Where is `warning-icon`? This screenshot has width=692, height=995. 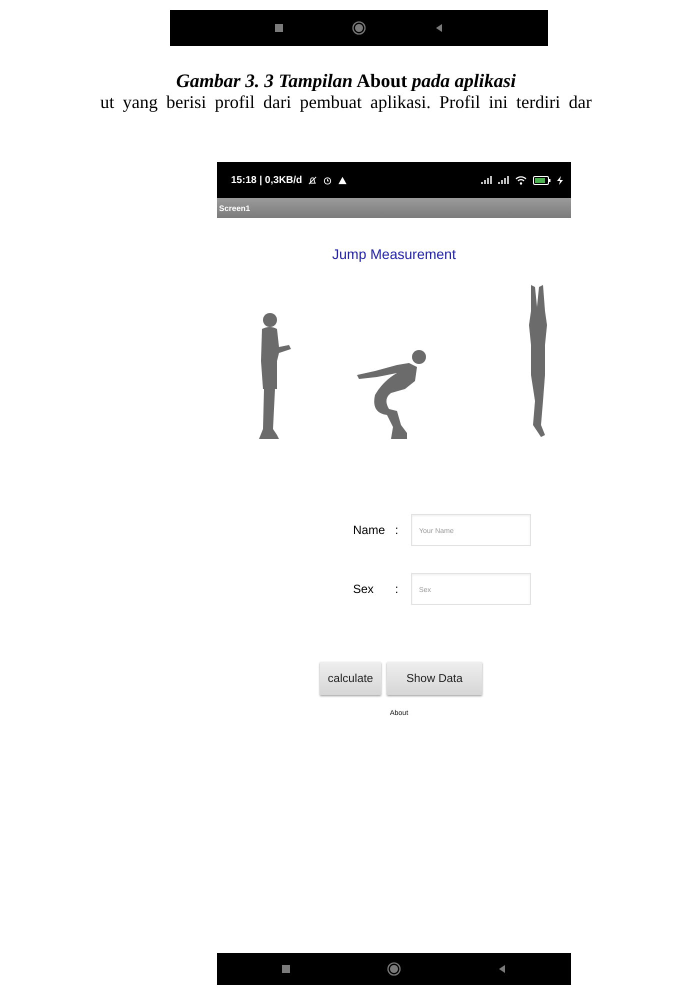
warning-icon is located at coordinates (343, 180).